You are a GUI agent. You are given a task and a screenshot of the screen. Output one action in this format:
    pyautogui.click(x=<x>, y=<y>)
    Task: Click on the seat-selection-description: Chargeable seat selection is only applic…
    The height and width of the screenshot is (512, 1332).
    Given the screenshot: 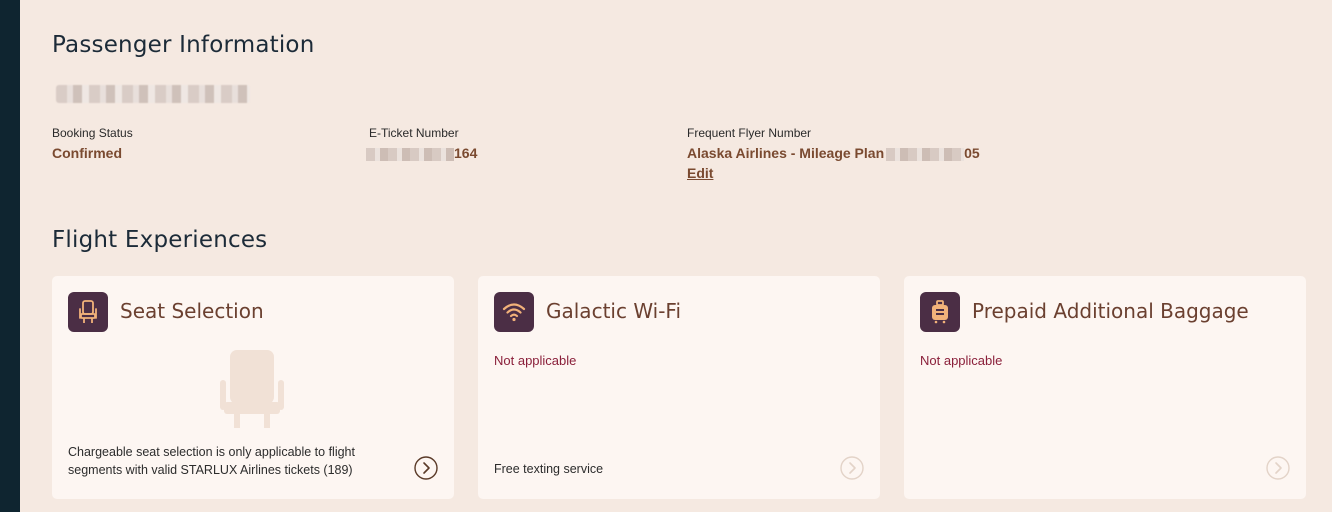 What is the action you would take?
    pyautogui.click(x=211, y=461)
    